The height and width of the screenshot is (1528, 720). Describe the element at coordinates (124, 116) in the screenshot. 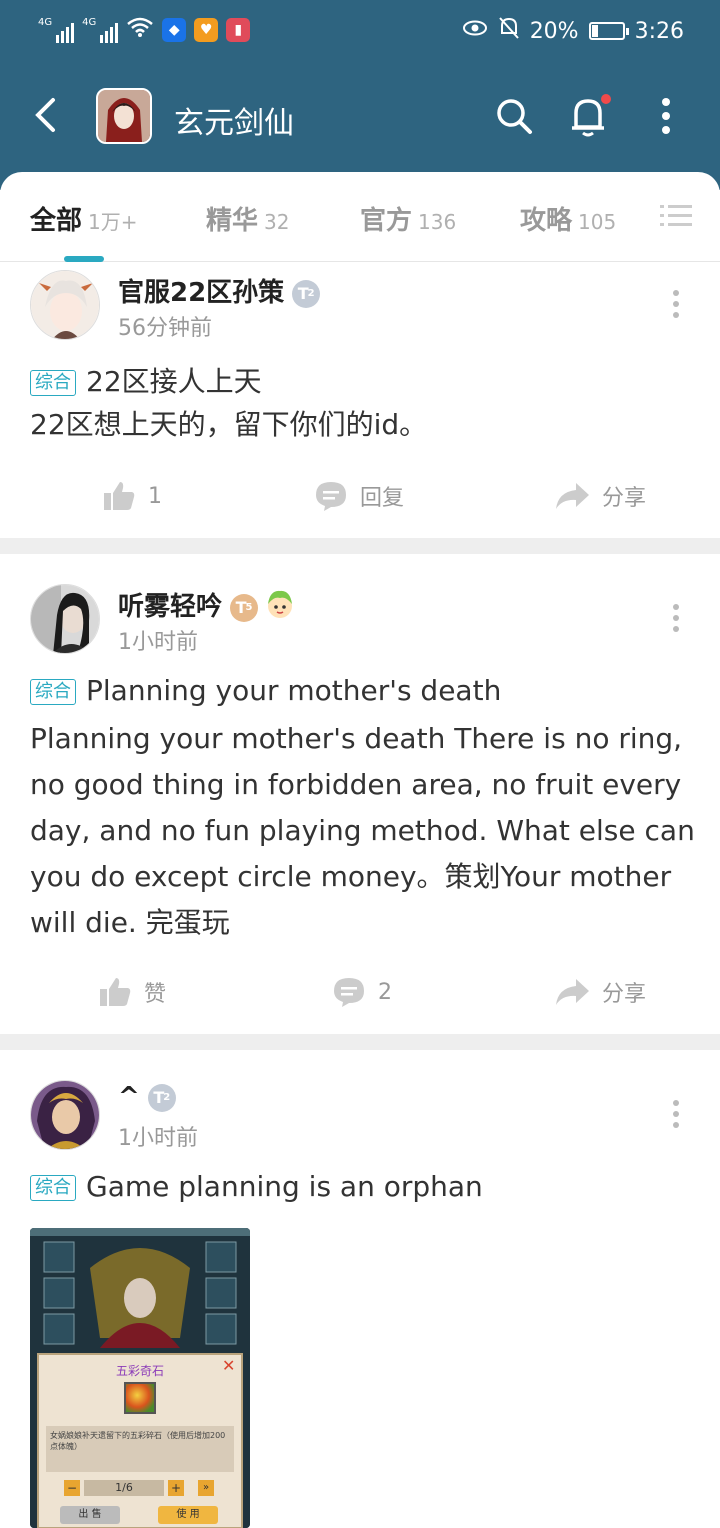

I see `game-icon` at that location.